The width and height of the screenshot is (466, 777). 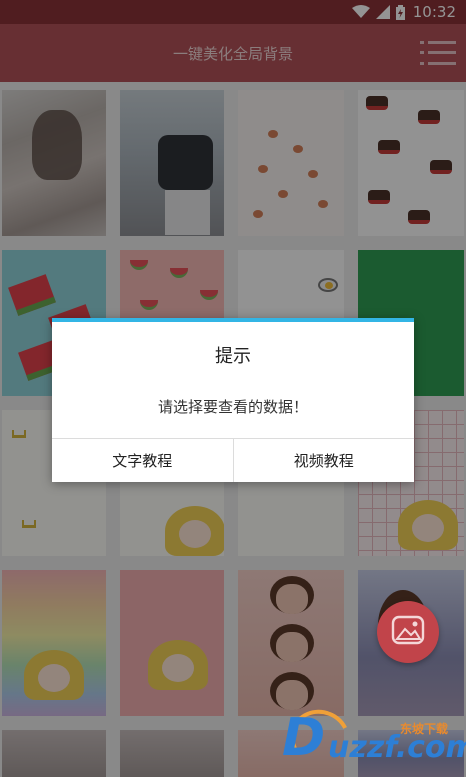 What do you see at coordinates (323, 460) in the screenshot?
I see `video-tutorial-button: 视频教程` at bounding box center [323, 460].